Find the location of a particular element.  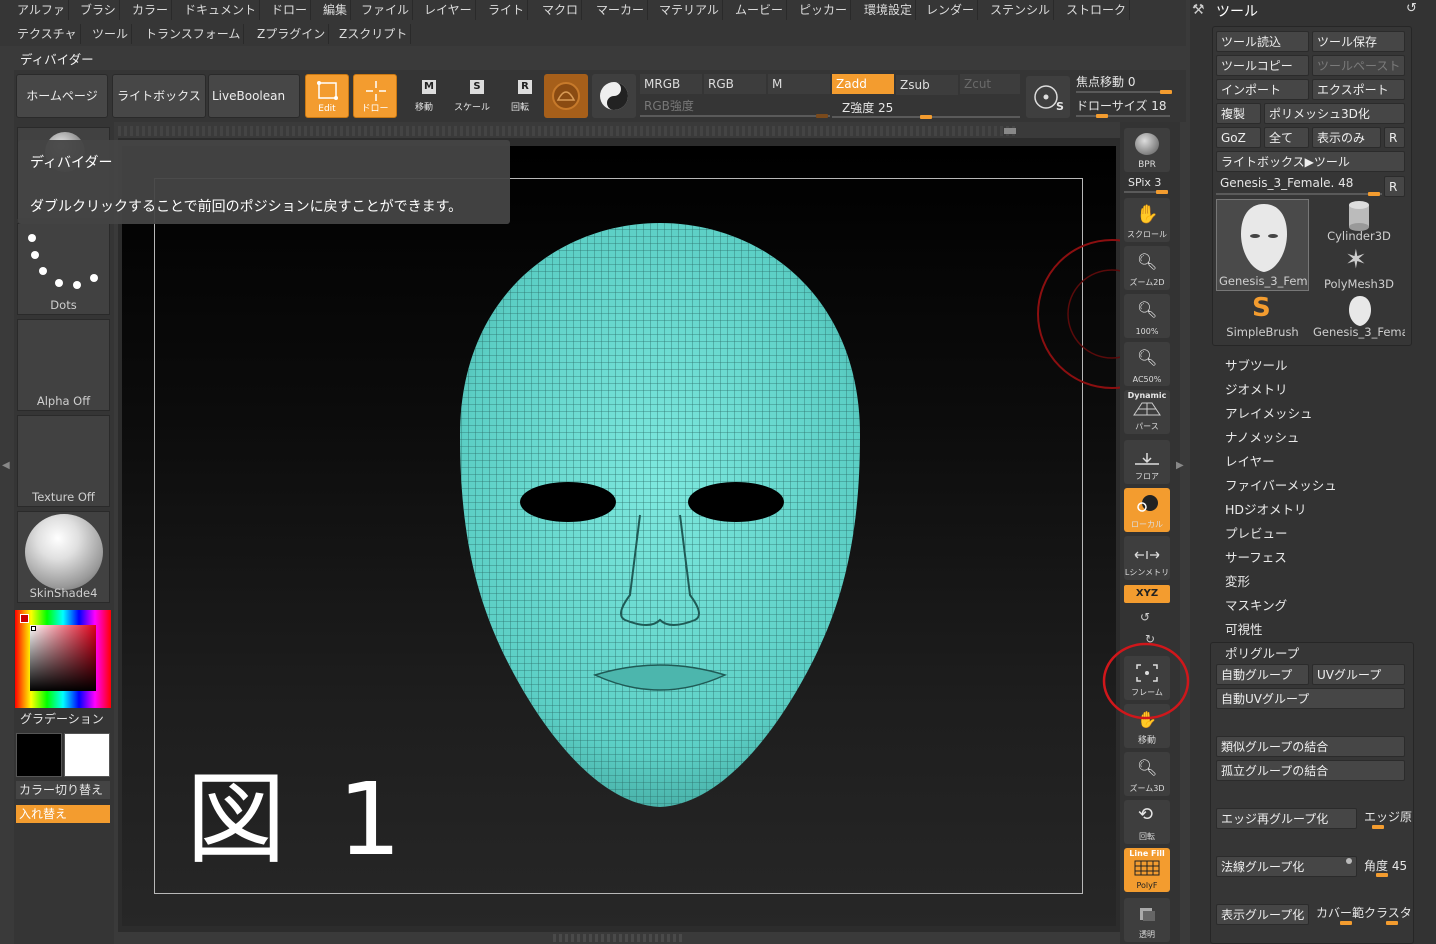

ac50-button: 🔍︎ AC50% is located at coordinates (1147, 364).